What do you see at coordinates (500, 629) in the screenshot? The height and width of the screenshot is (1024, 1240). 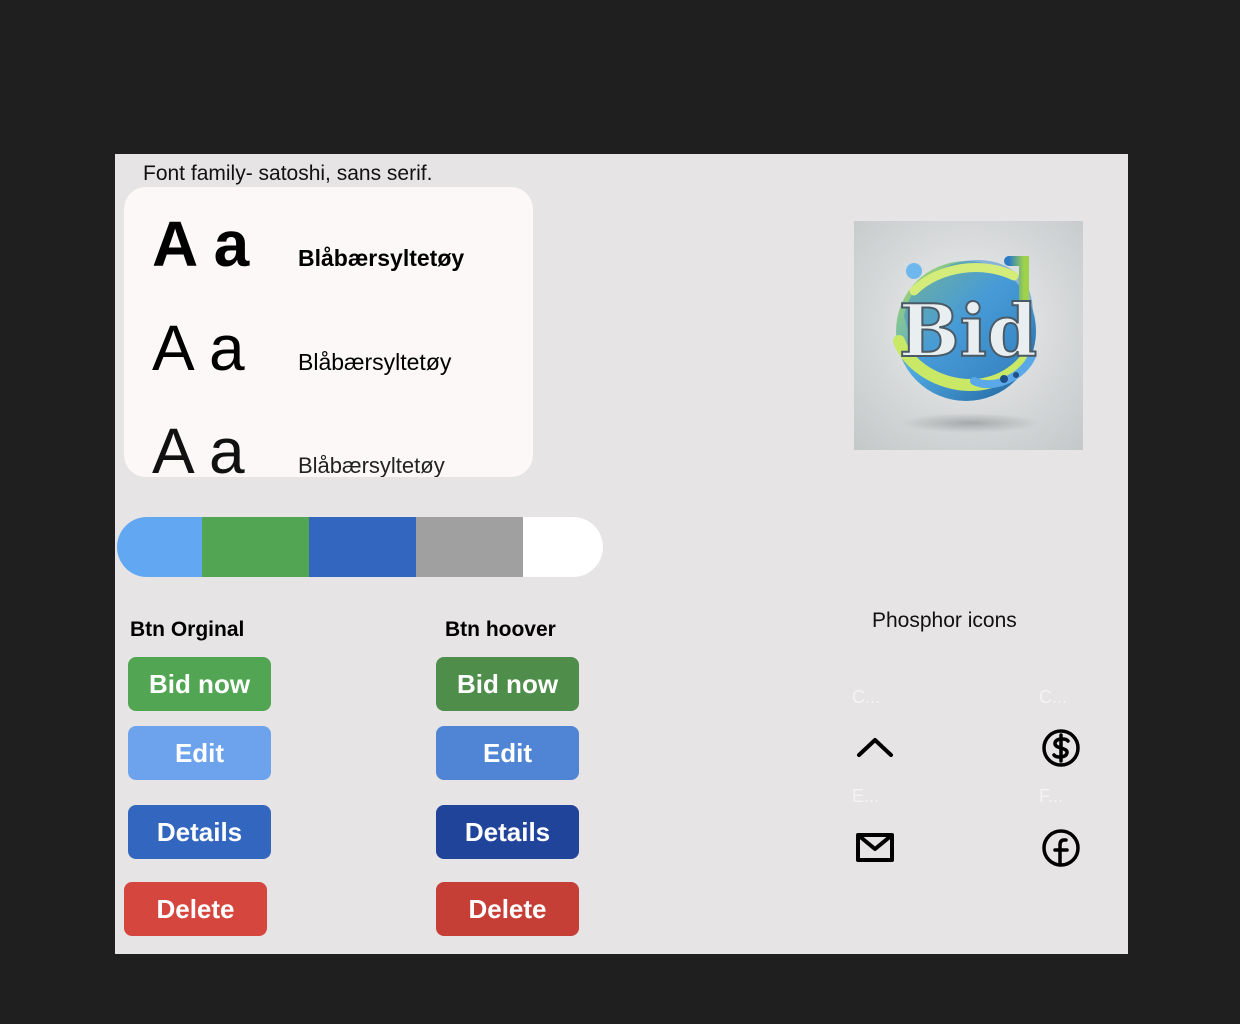 I see `btn-hover-heading: Btn hoover` at bounding box center [500, 629].